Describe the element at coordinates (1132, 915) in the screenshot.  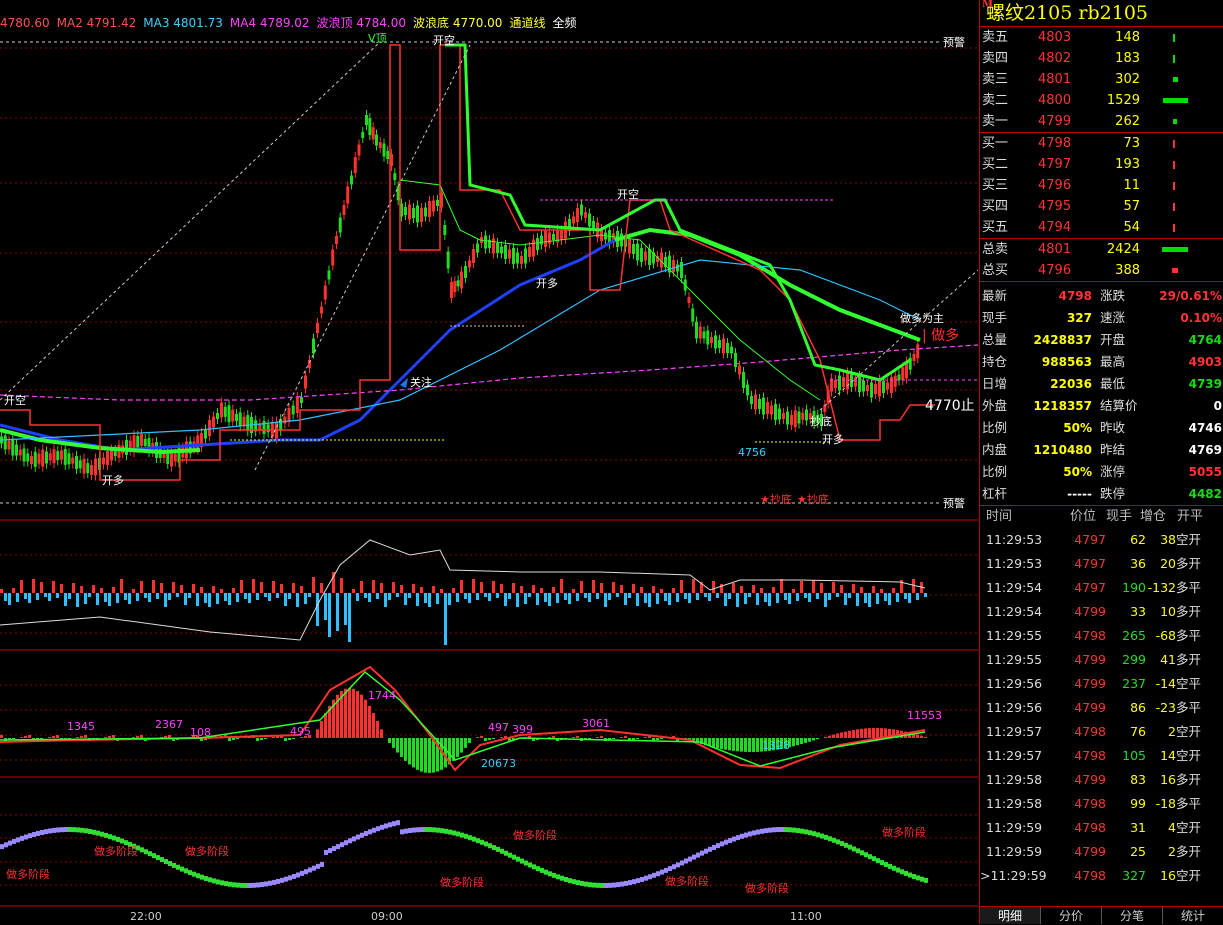
I see `tab-trades: 分笔` at that location.